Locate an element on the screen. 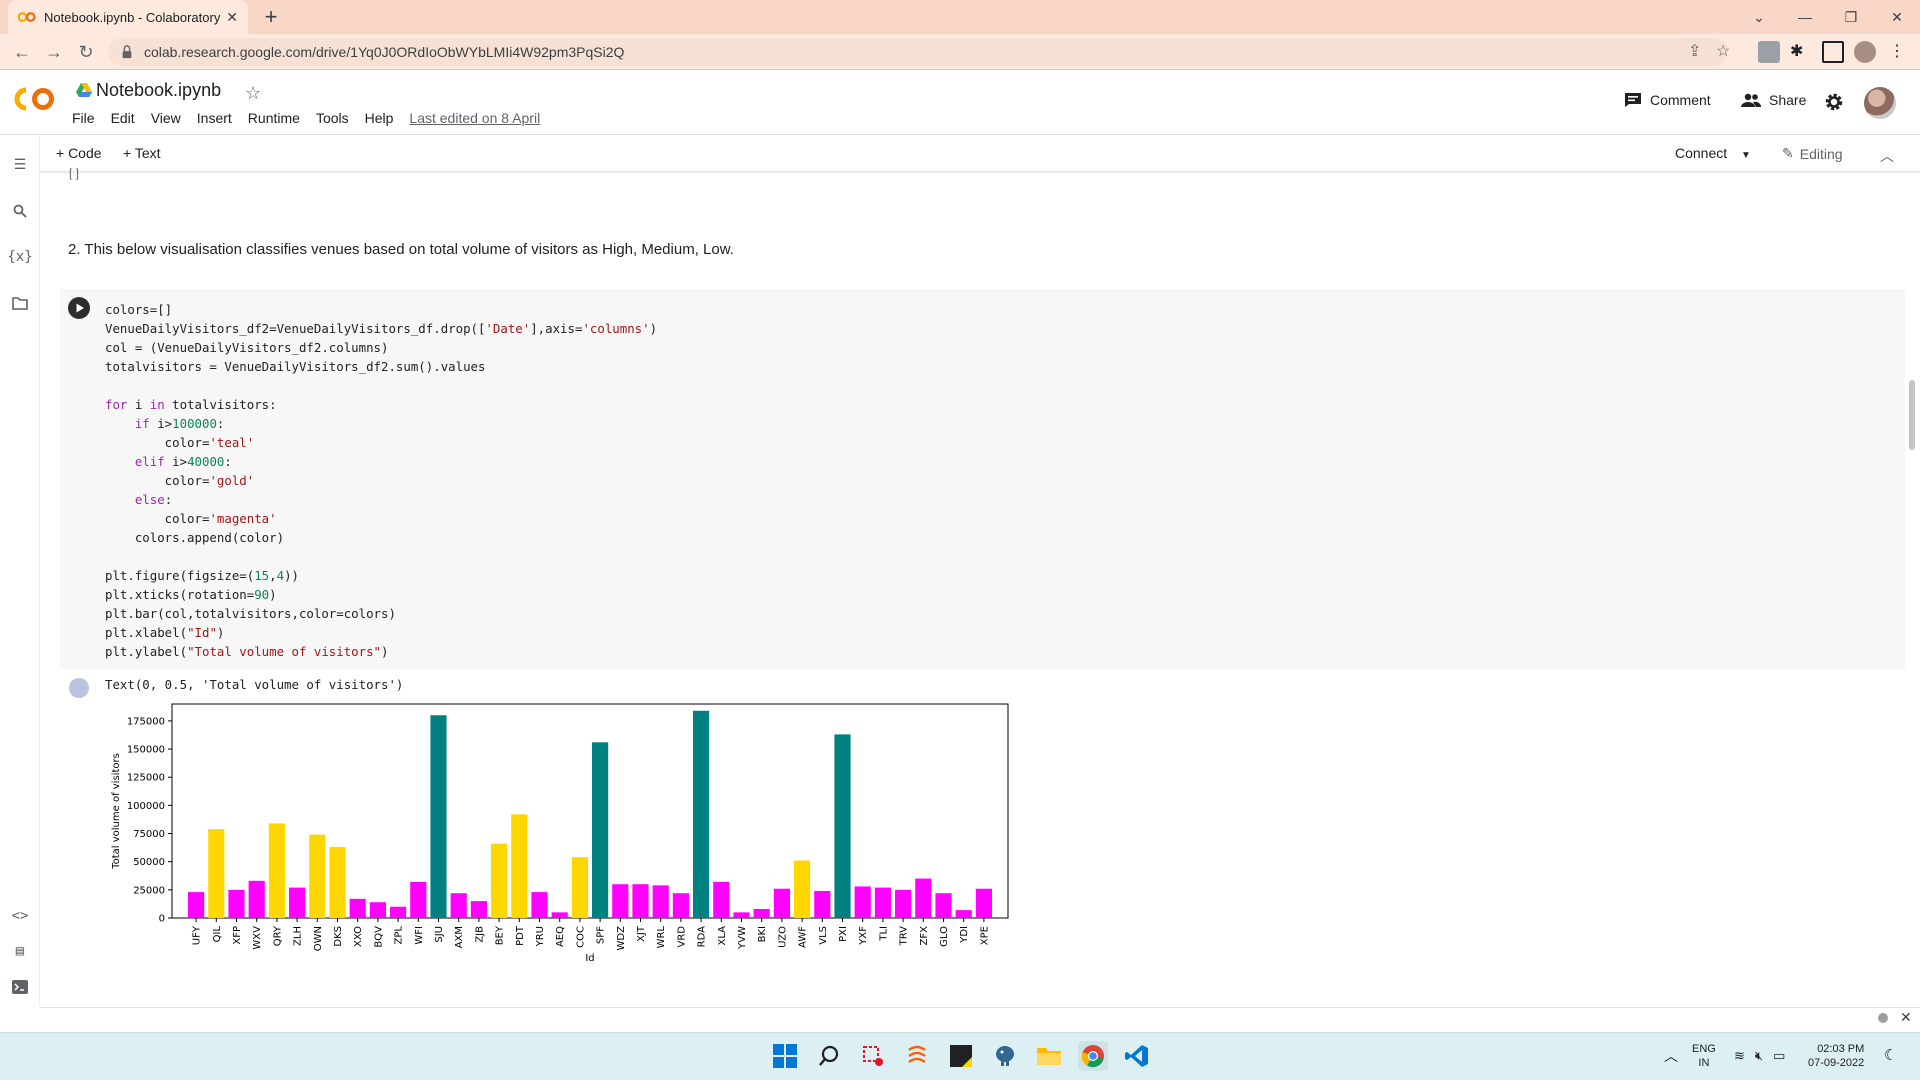 The width and height of the screenshot is (1920, 1080). menu-edit: Edit is located at coordinates (127, 118).